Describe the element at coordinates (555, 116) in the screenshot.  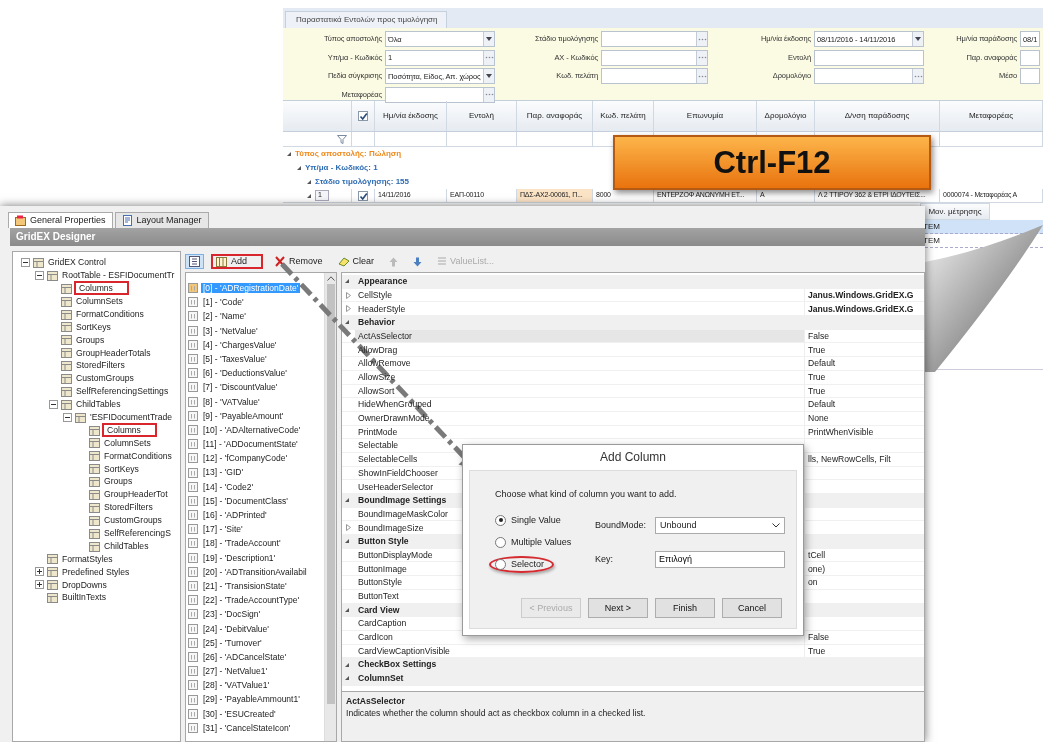
I see `column-header: Παρ. αναφοράς` at that location.